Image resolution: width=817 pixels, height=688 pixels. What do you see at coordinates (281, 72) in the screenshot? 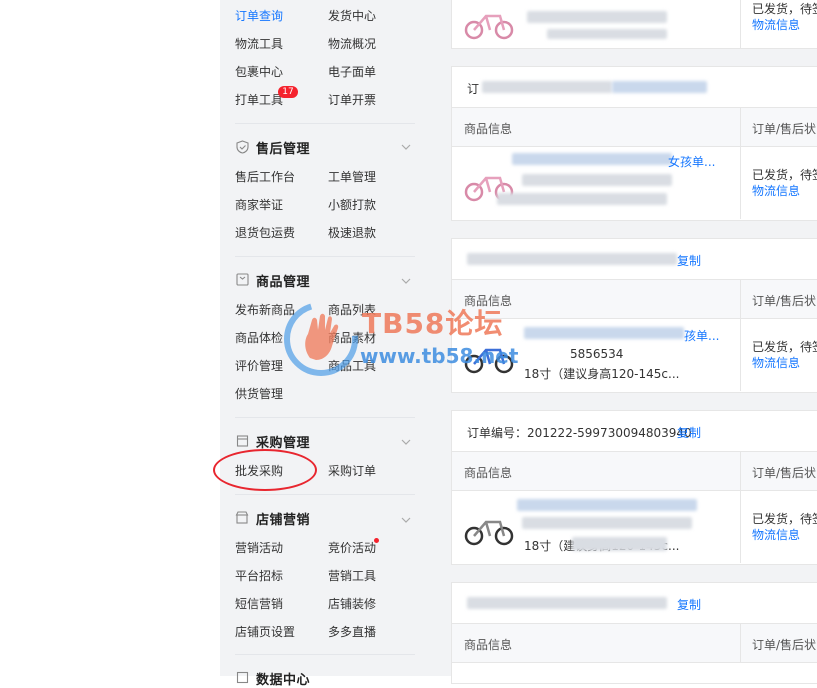
I see `sidebar-item-package-center: 包裹中心` at bounding box center [281, 72].